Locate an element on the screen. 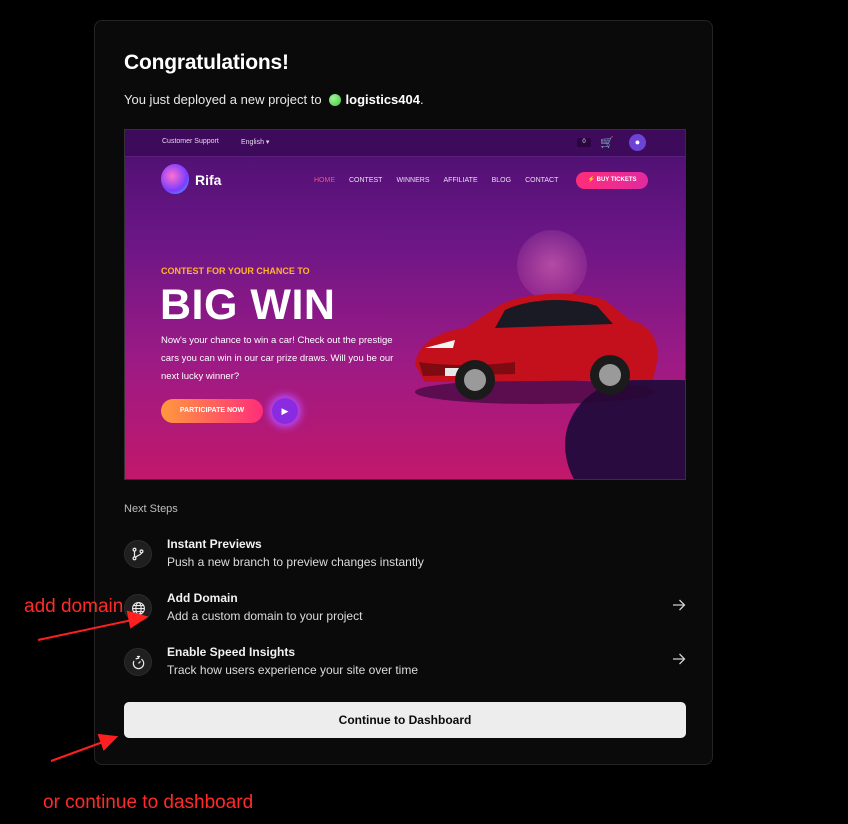  annotation-arrowhead-domain is located at coordinates (137, 619).